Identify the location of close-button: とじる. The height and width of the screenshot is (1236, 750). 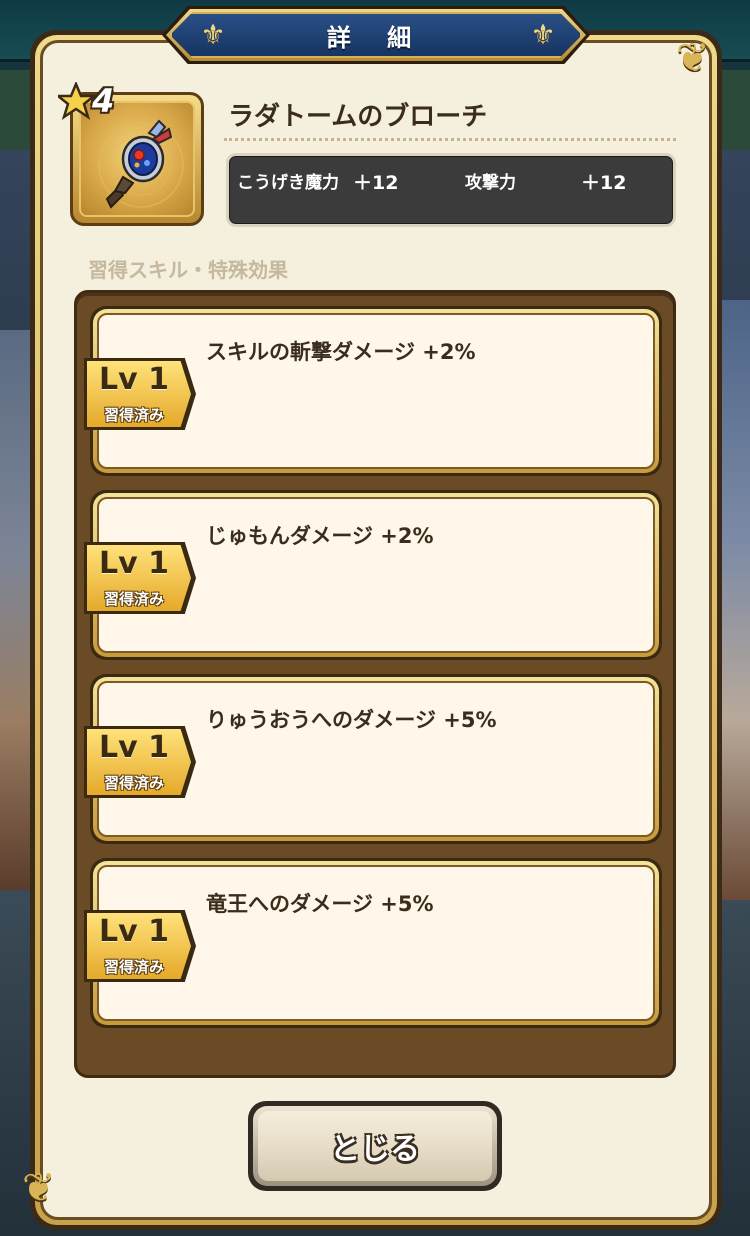
(375, 1146).